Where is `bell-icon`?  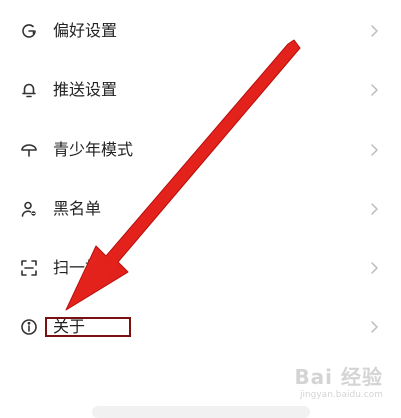
bell-icon is located at coordinates (29, 90).